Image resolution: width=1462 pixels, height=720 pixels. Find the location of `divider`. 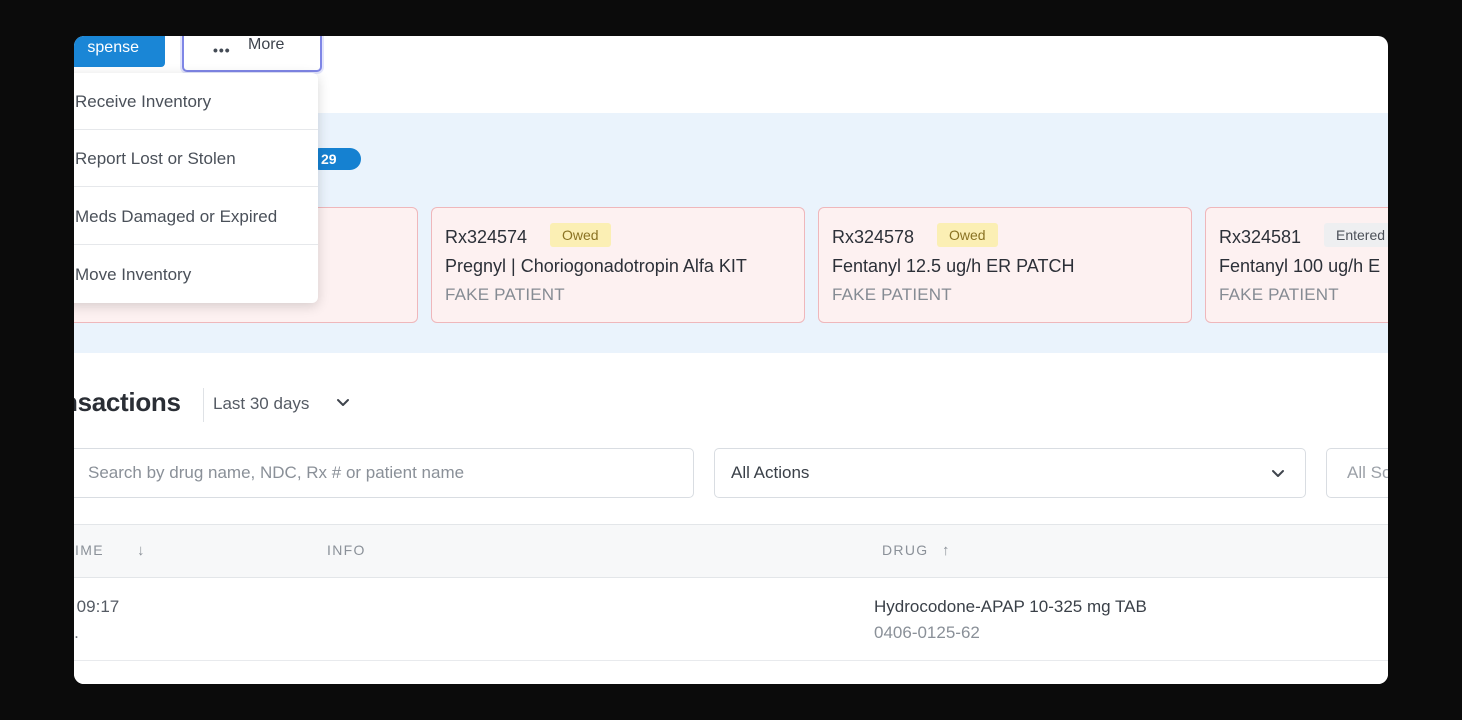

divider is located at coordinates (203, 405).